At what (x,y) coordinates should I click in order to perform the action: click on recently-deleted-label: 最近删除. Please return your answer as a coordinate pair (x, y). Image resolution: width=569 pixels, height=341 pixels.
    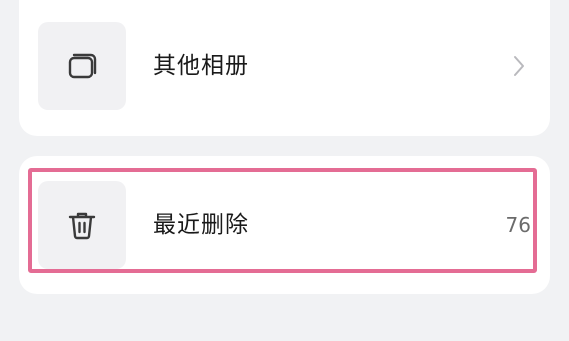
    Looking at the image, I should click on (201, 225).